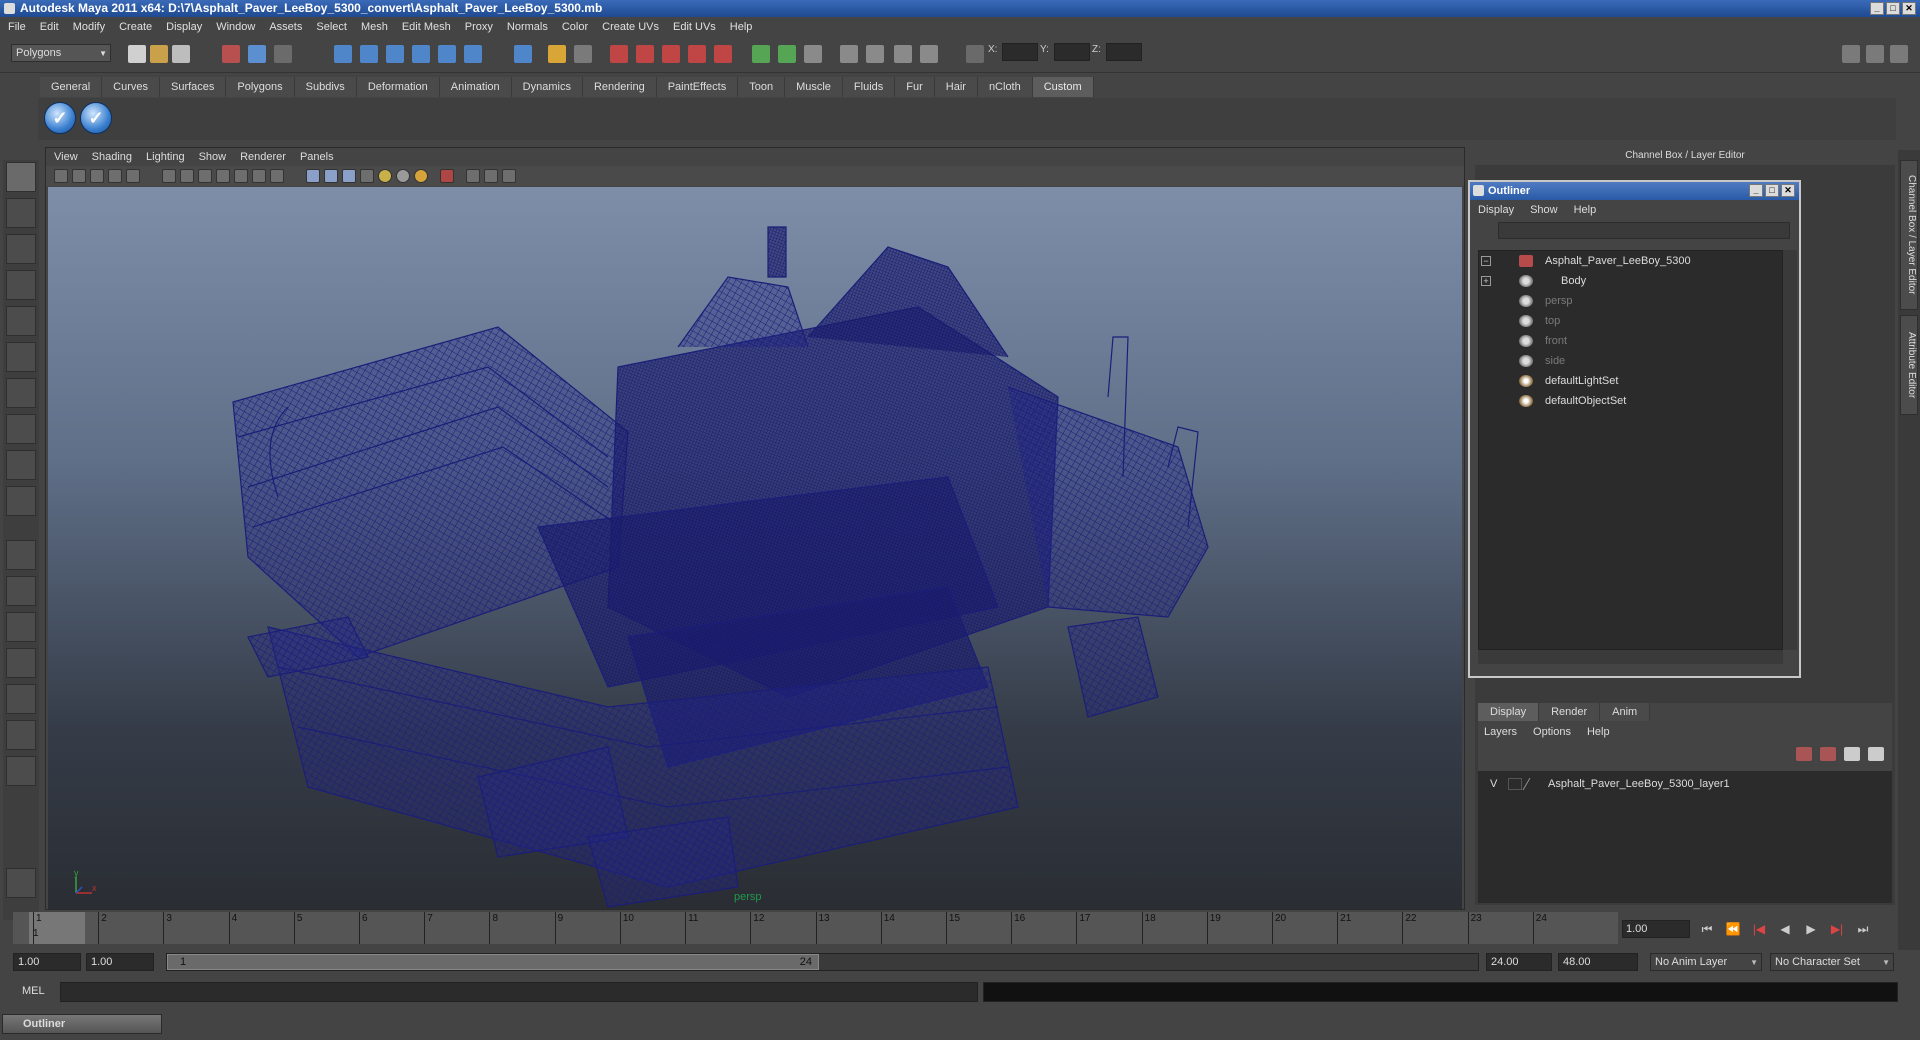 Image resolution: width=1920 pixels, height=1040 pixels. What do you see at coordinates (260, 87) in the screenshot?
I see `shelf-tab-polygons: Polygons` at bounding box center [260, 87].